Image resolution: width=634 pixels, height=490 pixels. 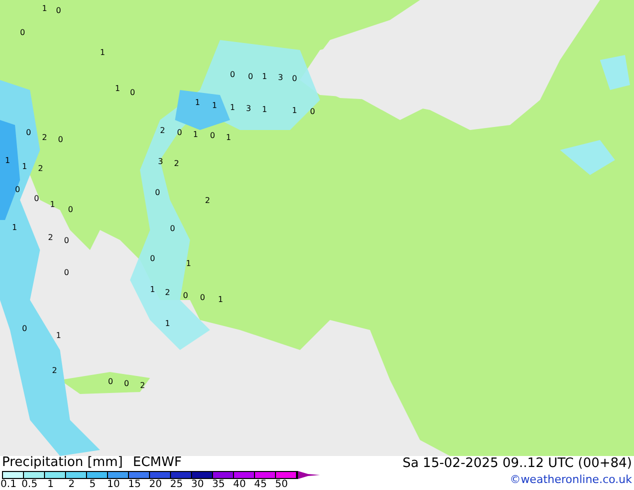 I want to click on scale-tick-label: 2, so click(x=71, y=484).